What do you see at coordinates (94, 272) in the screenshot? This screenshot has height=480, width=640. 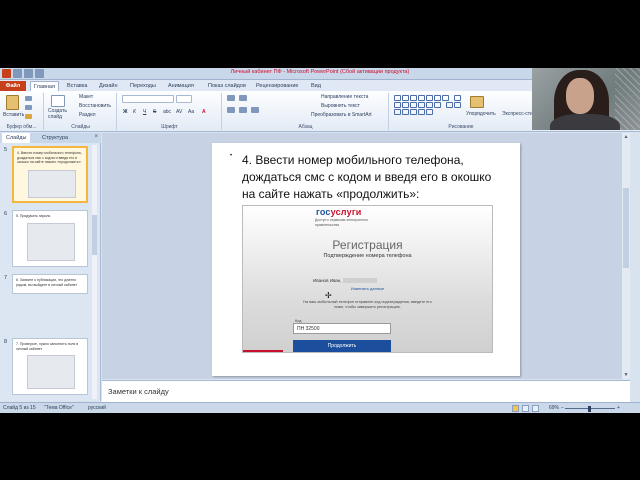 I see `slides-panel-scrollbar` at bounding box center [94, 272].